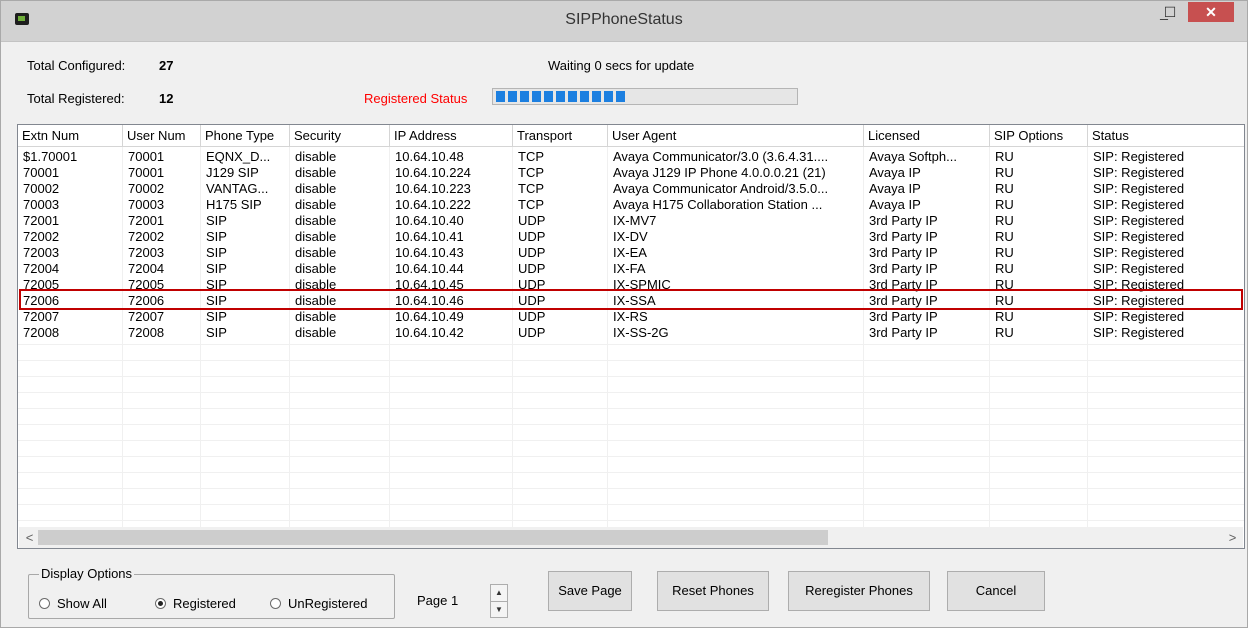  Describe the element at coordinates (560, 136) in the screenshot. I see `column-header: Transport` at that location.